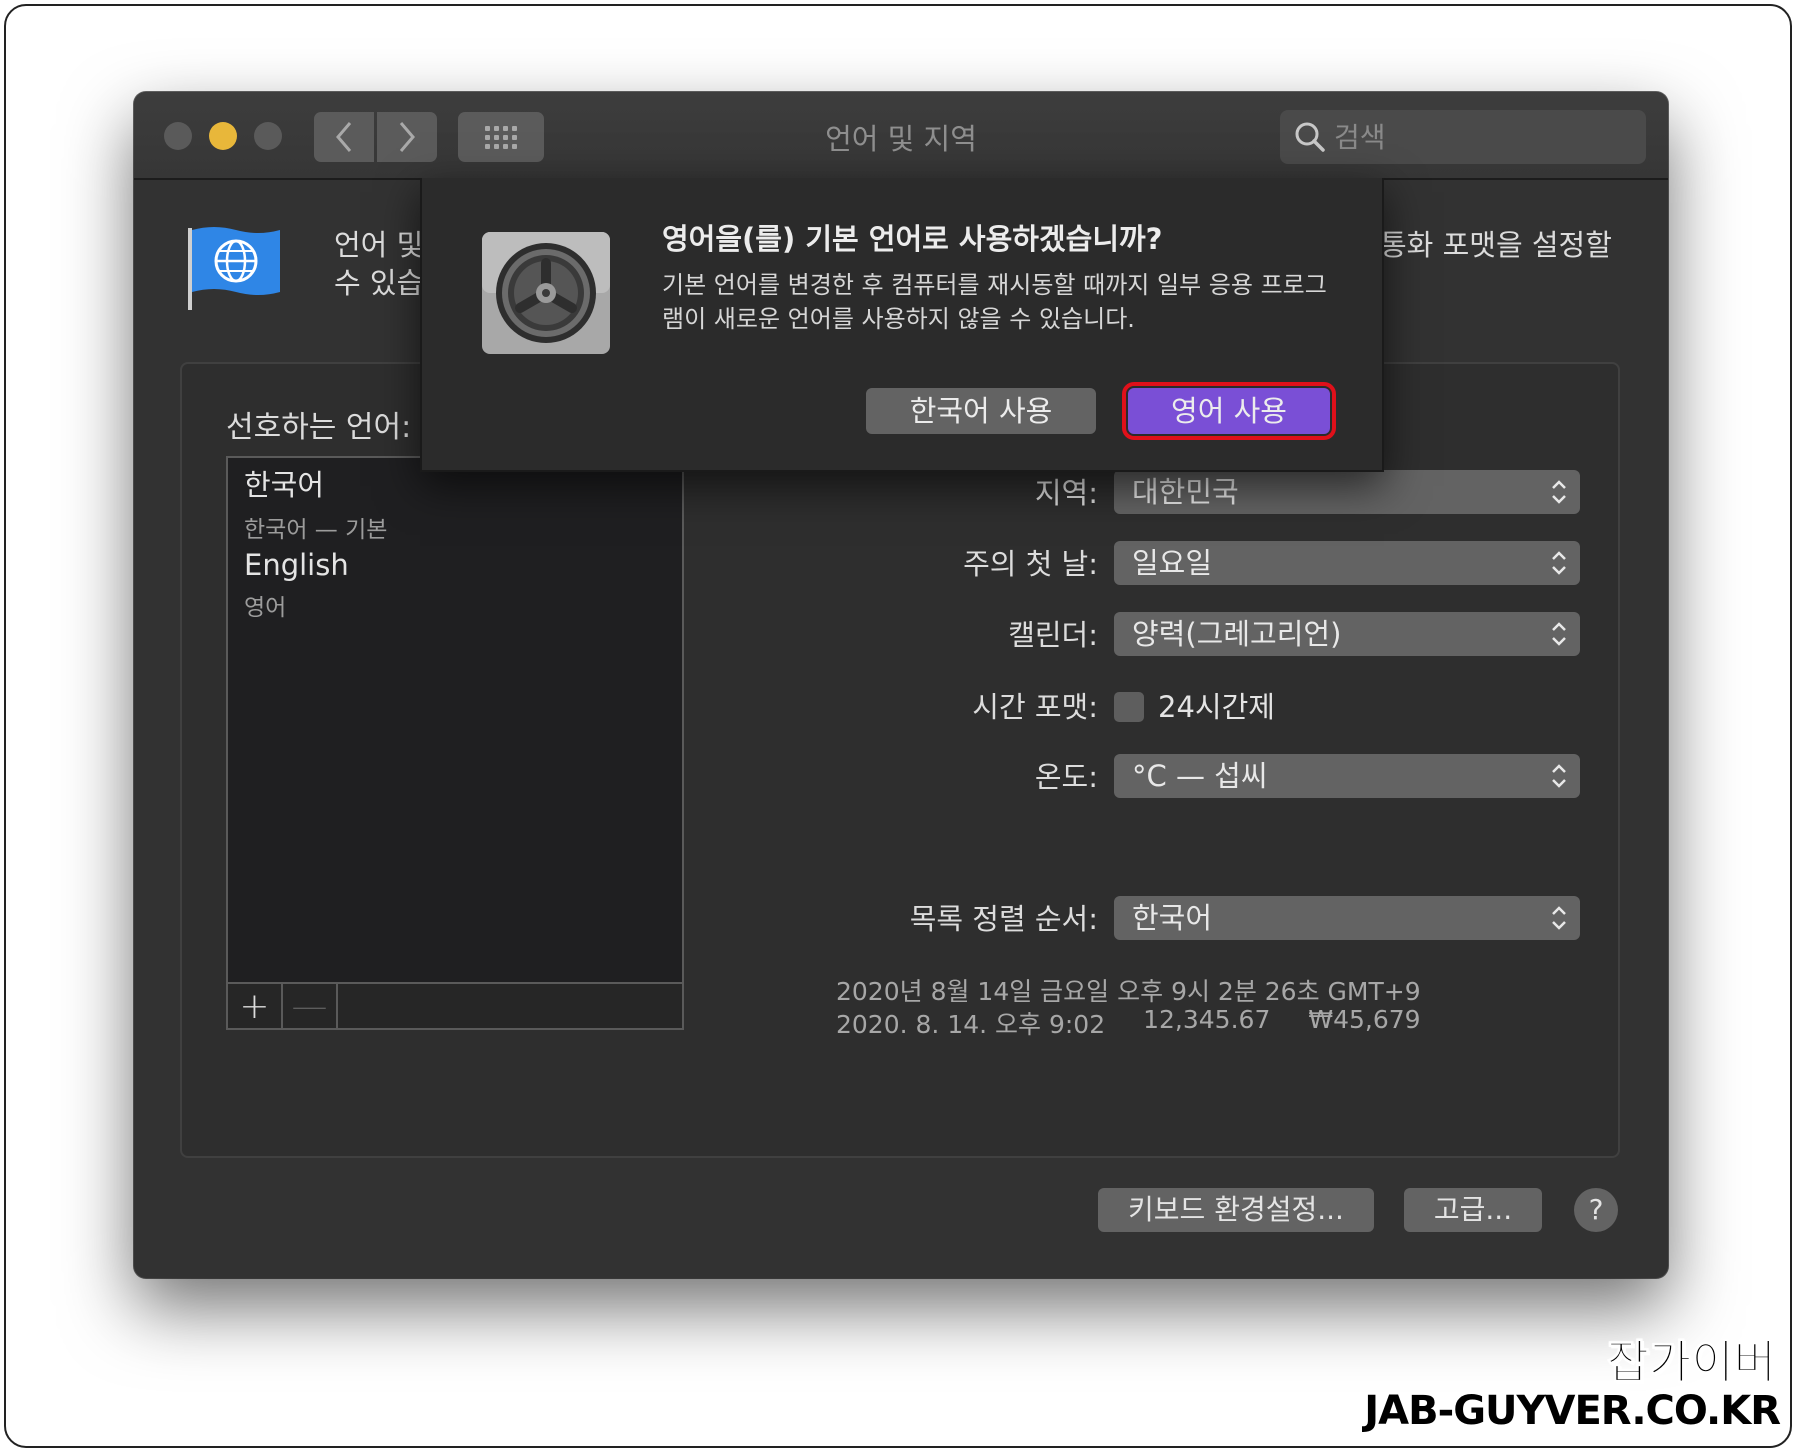 This screenshot has height=1454, width=1800. Describe the element at coordinates (1691, 1362) in the screenshot. I see `watermark-korean: 잡가이버` at that location.